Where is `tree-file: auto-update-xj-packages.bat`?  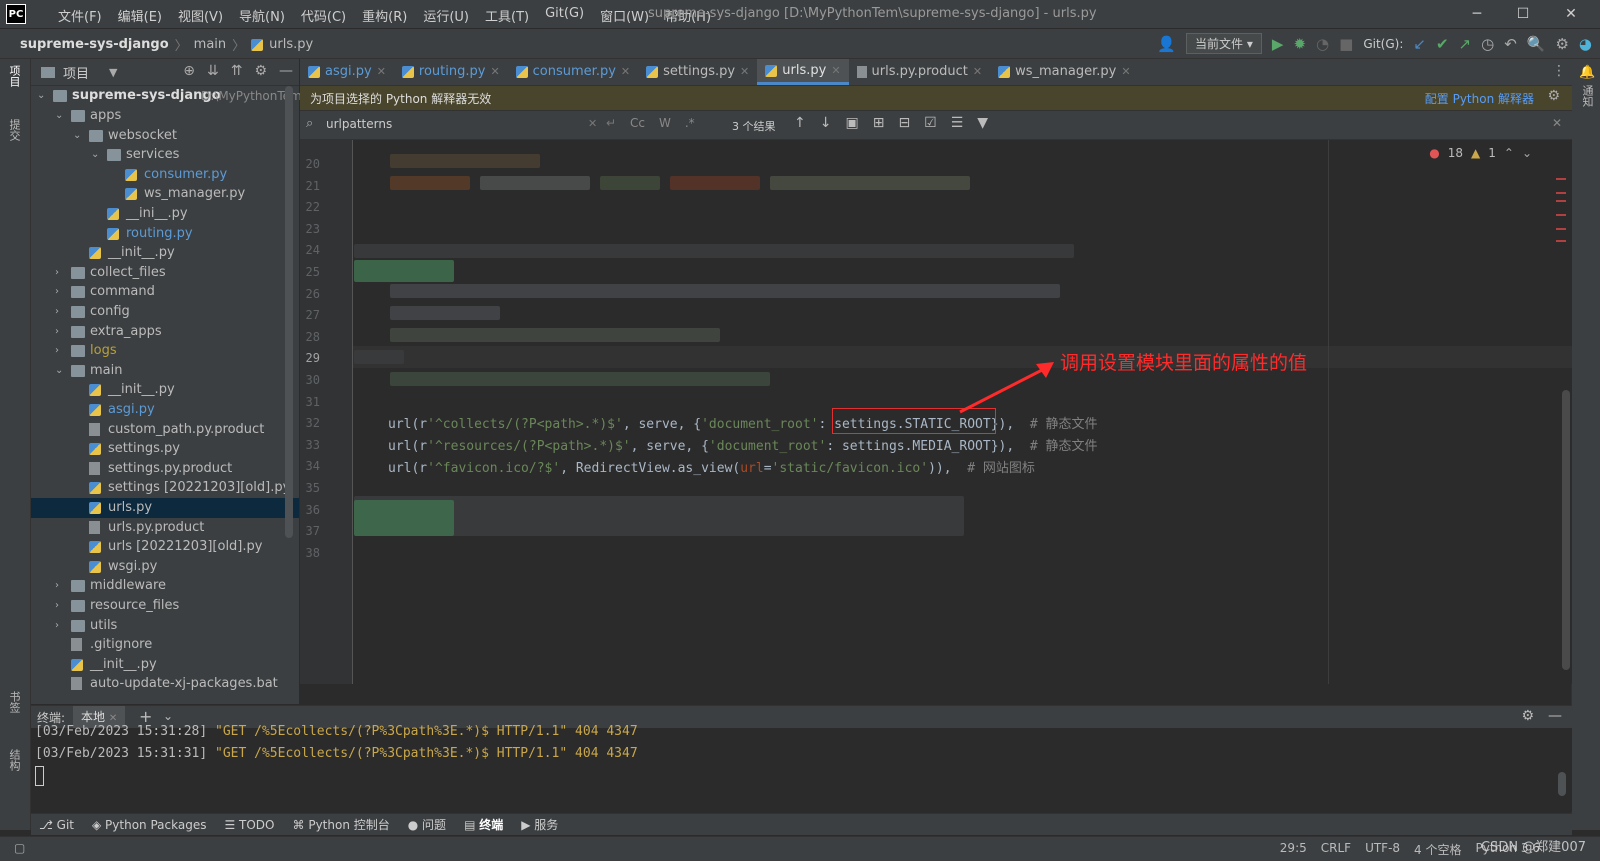 tree-file: auto-update-xj-packages.bat is located at coordinates (165, 684).